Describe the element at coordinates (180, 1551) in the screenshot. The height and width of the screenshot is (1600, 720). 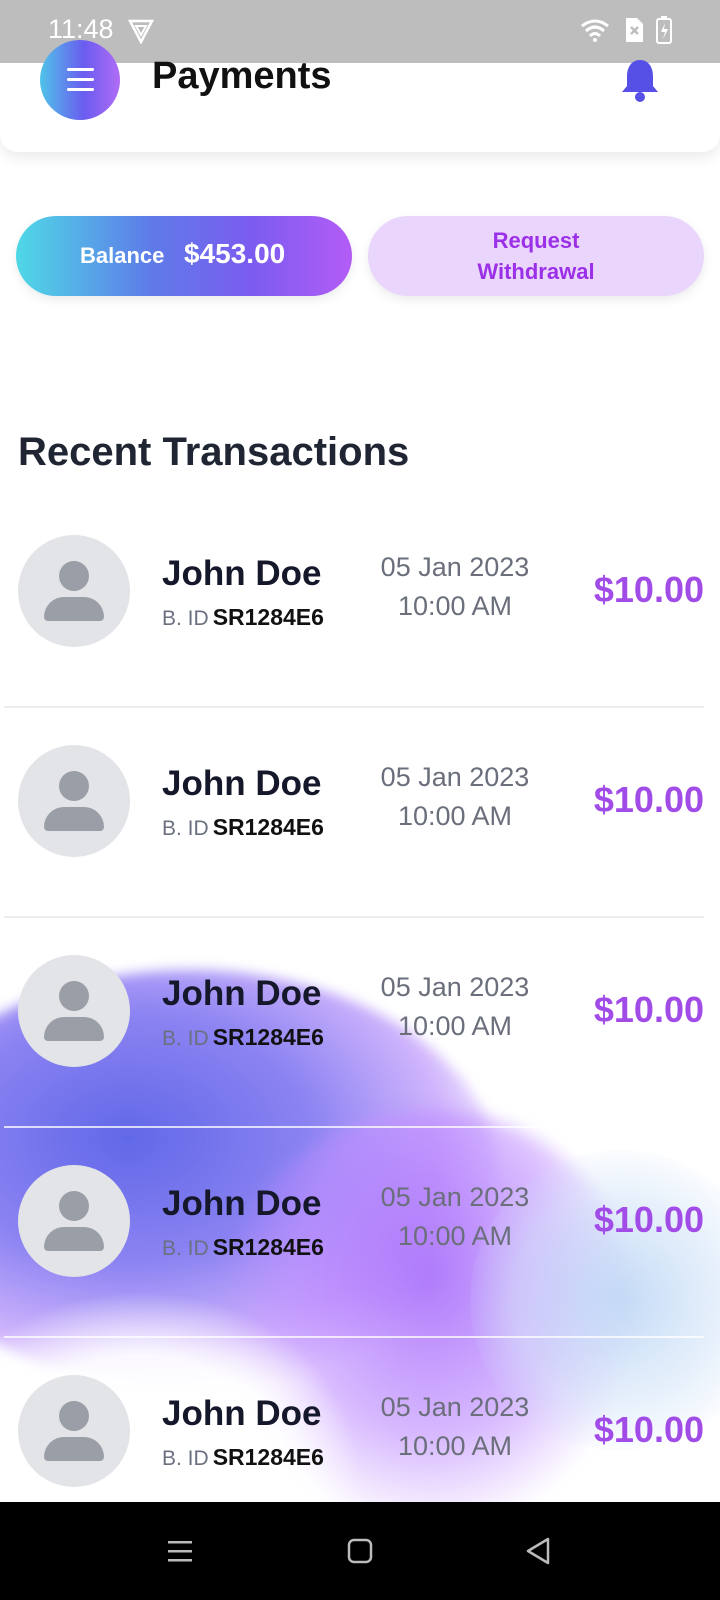
I see `recent-apps-icon` at that location.